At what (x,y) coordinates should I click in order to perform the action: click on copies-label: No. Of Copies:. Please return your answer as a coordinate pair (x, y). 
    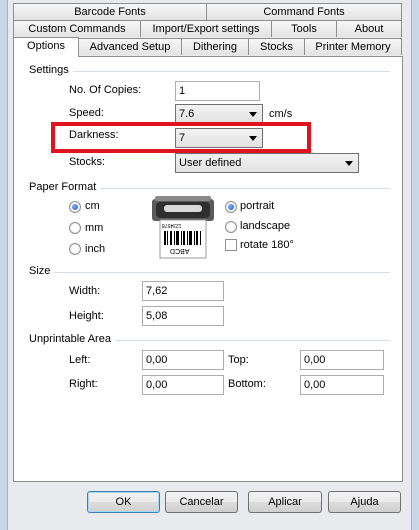
    Looking at the image, I should click on (105, 90).